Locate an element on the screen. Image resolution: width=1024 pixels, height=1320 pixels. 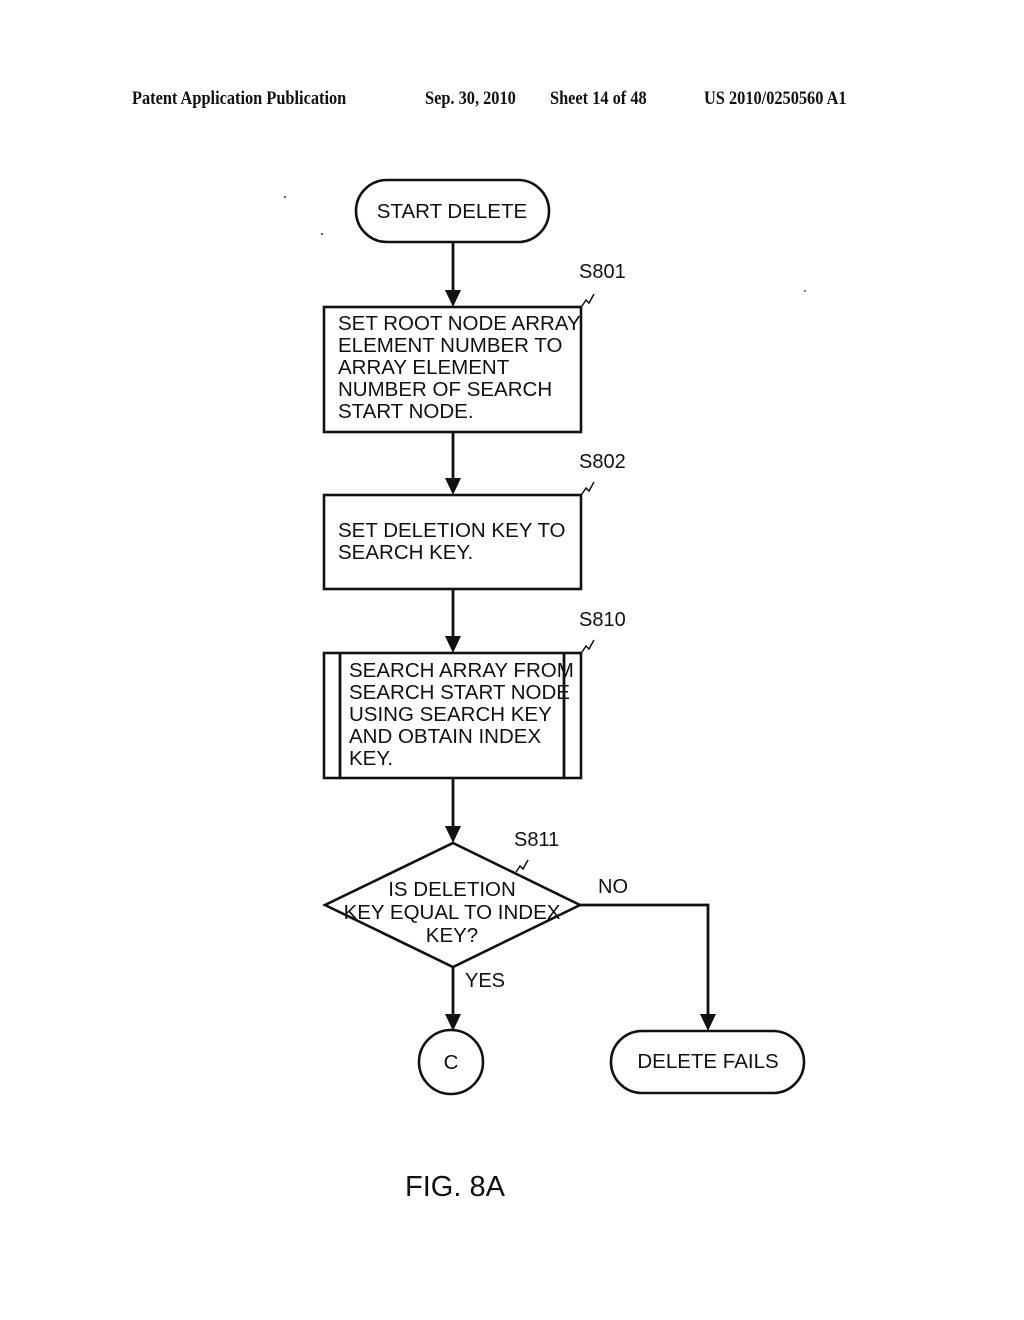
step-s811: IS DELETION KEY EQUAL TO INDEX KEY? S811 is located at coordinates (452, 899).